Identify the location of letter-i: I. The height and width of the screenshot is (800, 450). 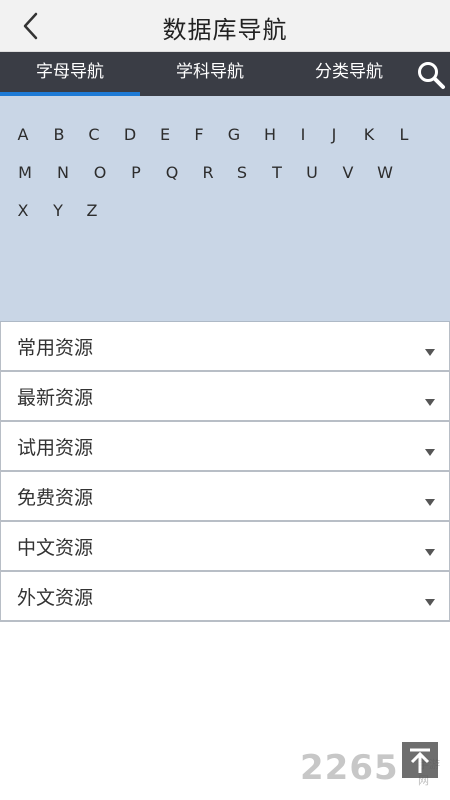
(303, 135).